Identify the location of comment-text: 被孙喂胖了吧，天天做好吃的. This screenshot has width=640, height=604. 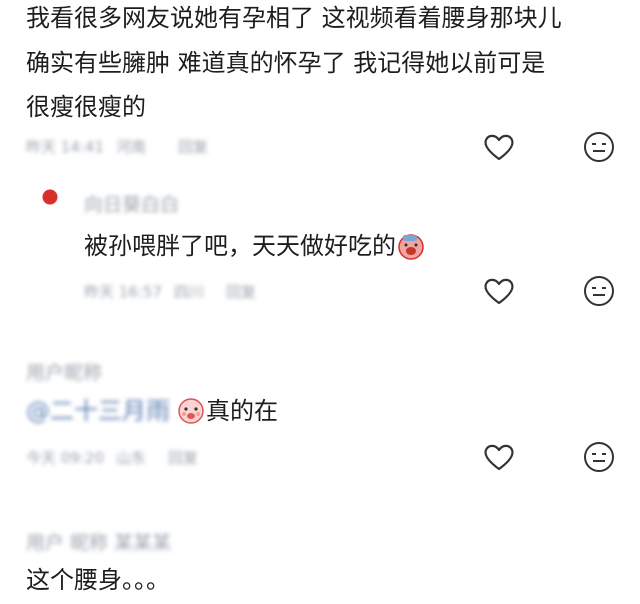
(240, 246).